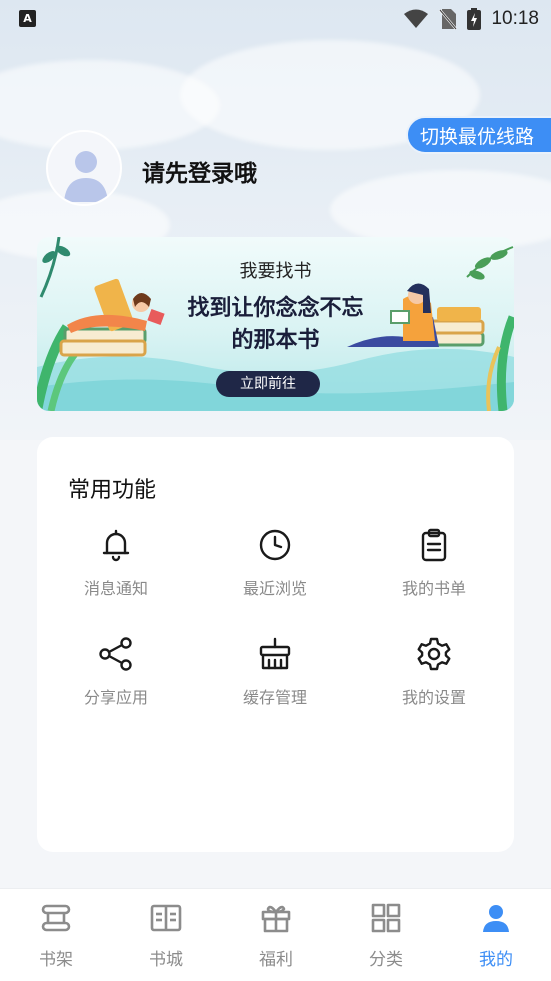 The height and width of the screenshot is (981, 551). What do you see at coordinates (116, 672) in the screenshot?
I see `share-app-item: 分享应用` at bounding box center [116, 672].